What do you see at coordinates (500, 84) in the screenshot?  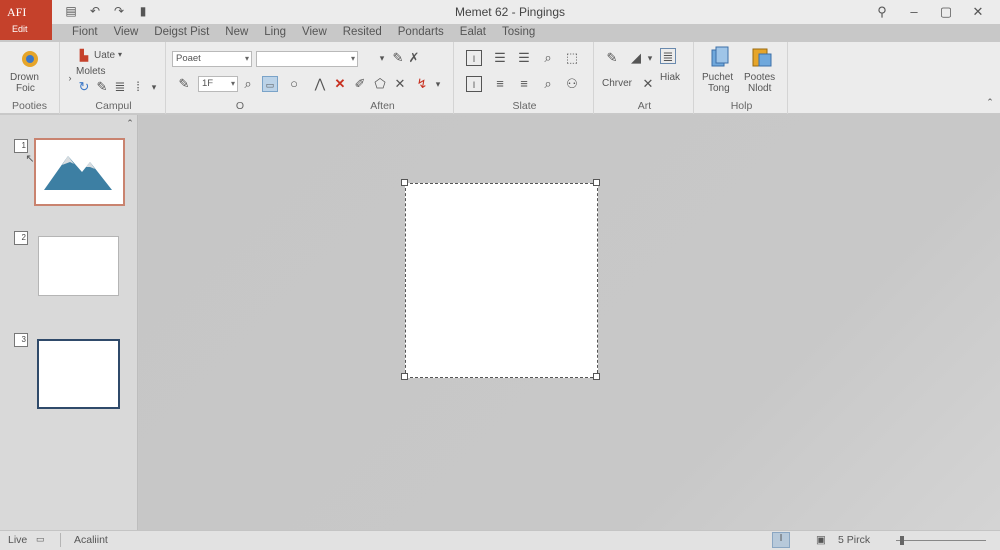 I see `justify-icon: ≡` at bounding box center [500, 84].